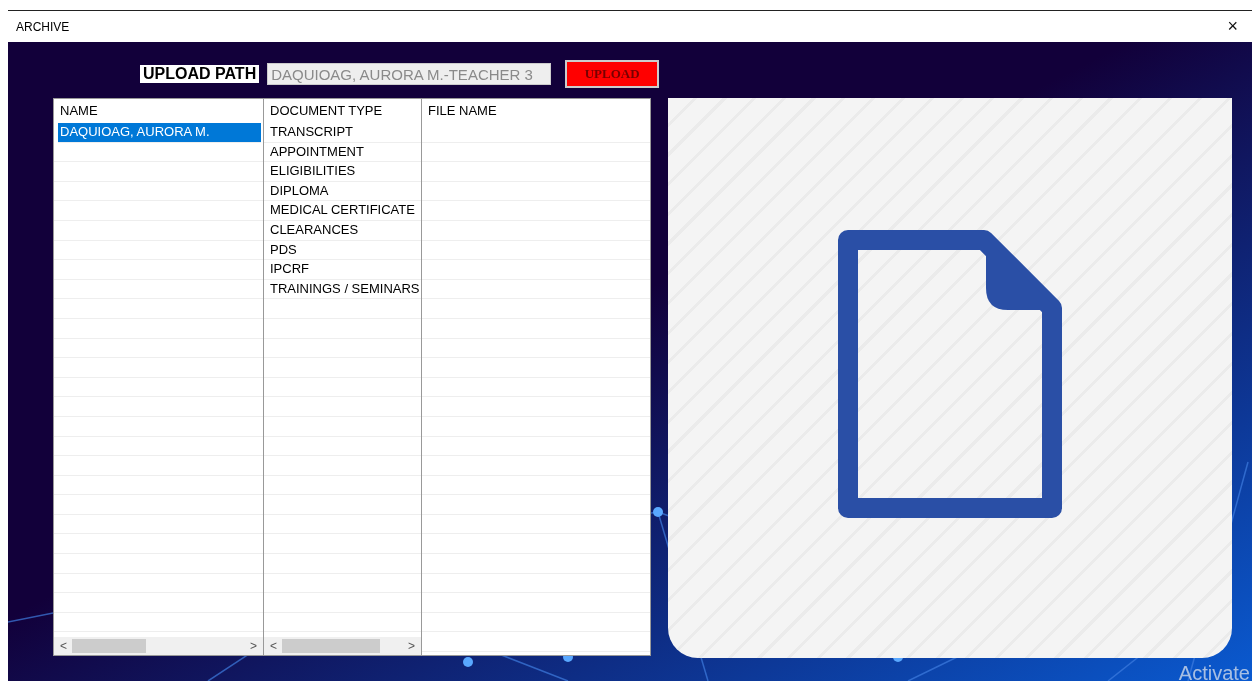 The image size is (1260, 682). Describe the element at coordinates (43, 26) in the screenshot. I see `window-title: ARCHIVE` at that location.